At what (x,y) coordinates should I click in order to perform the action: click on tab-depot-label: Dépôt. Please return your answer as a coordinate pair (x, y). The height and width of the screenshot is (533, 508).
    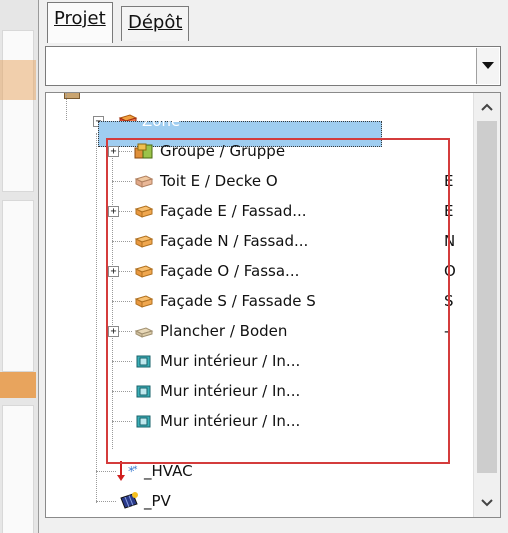
    Looking at the image, I should click on (155, 22).